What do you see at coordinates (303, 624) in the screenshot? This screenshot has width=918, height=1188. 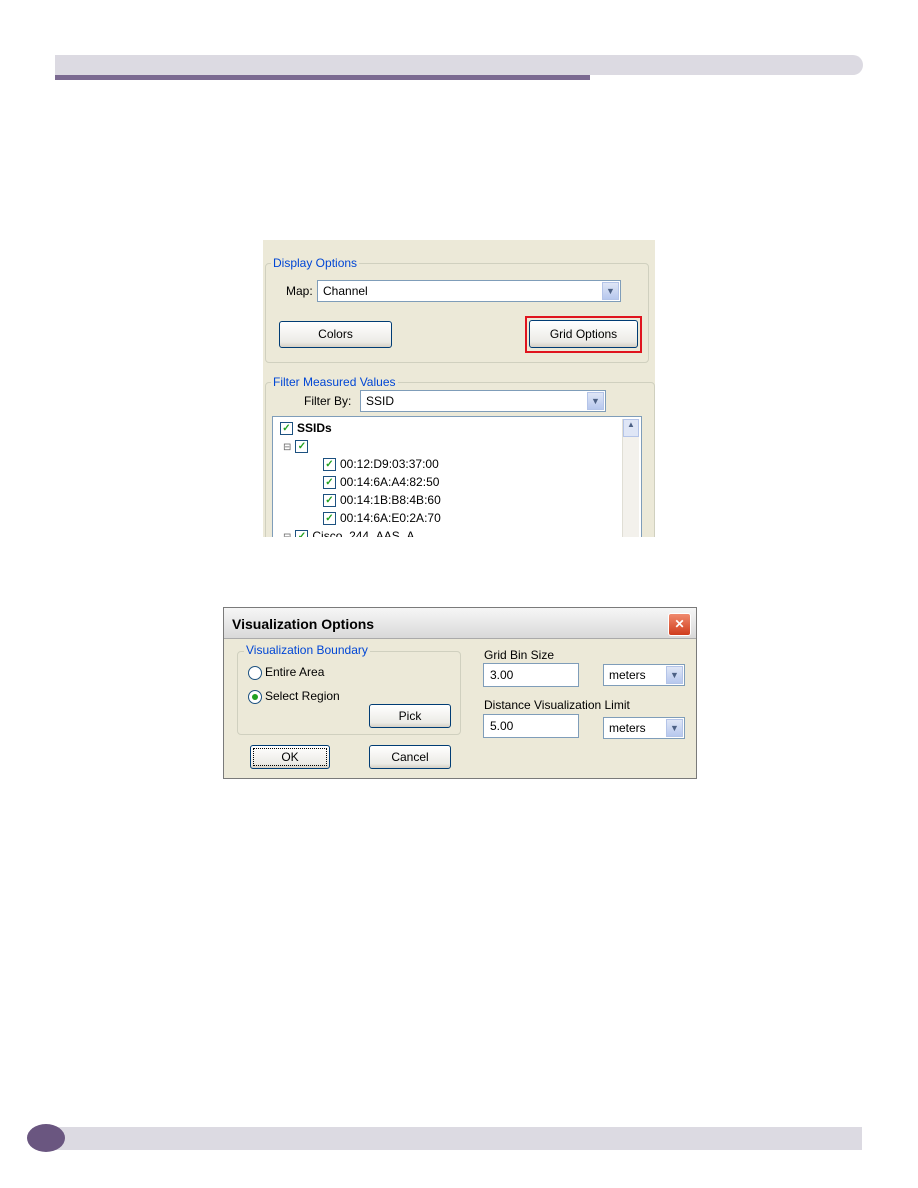 I see `dialog-title: Visualization Options` at bounding box center [303, 624].